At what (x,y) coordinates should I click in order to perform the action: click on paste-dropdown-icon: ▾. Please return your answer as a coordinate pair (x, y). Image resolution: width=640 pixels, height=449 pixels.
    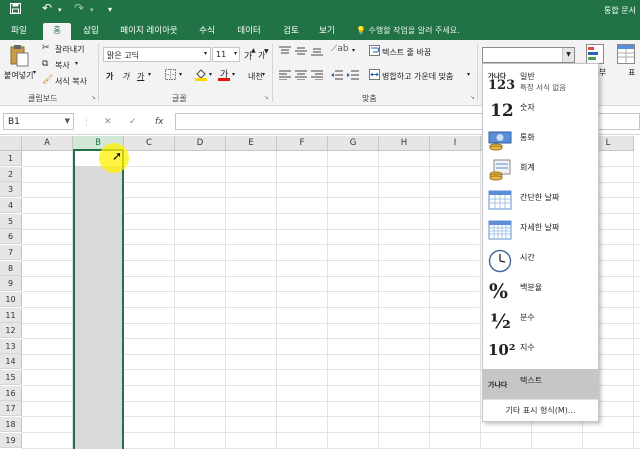
    Looking at the image, I should click on (34, 72).